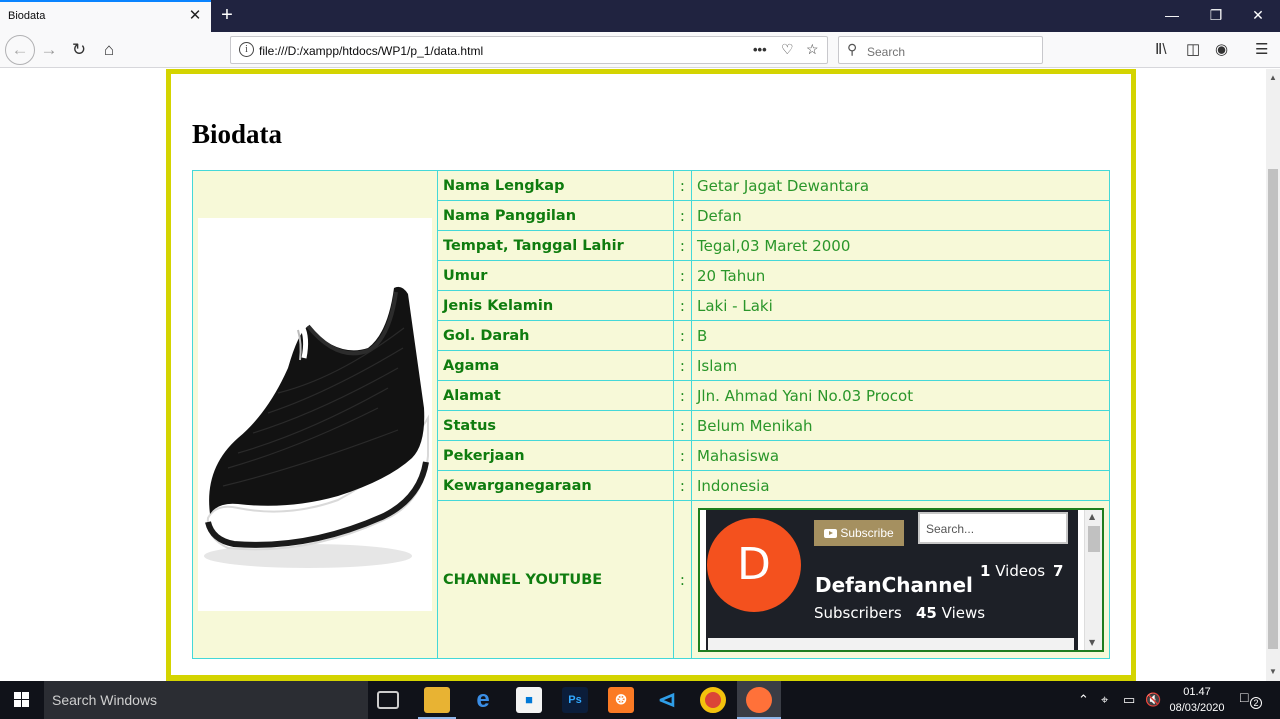 This screenshot has width=1280, height=719. What do you see at coordinates (555, 185) in the screenshot?
I see `row-label: Nama Lengkap` at bounding box center [555, 185].